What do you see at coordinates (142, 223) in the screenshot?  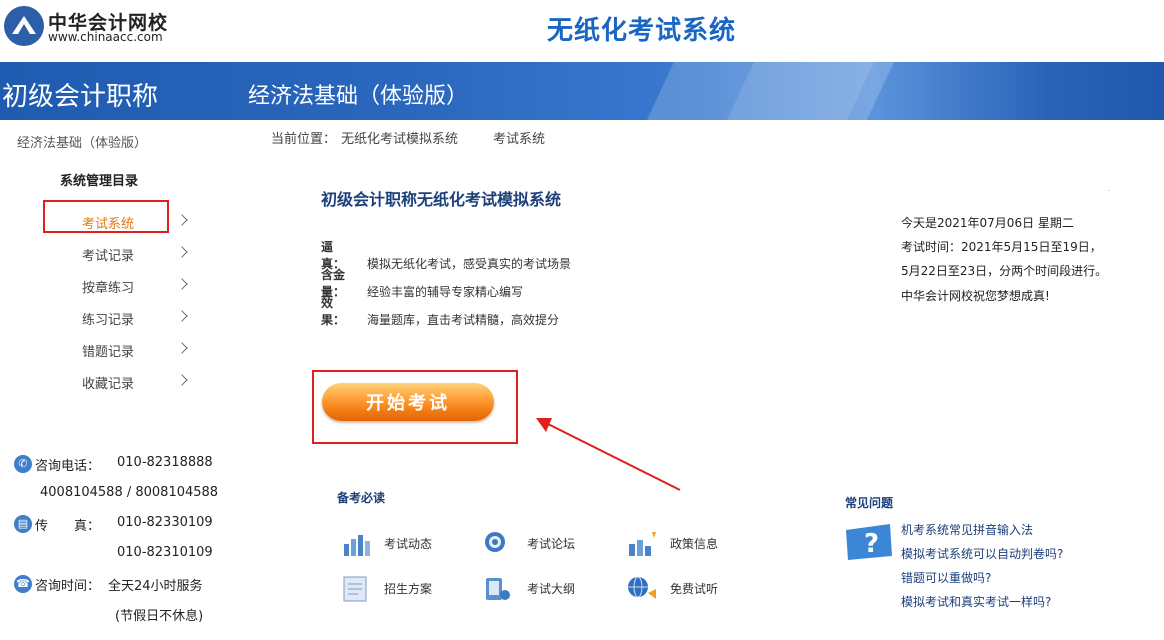 I see `sidebar-item-exam-system: 考试系统` at bounding box center [142, 223].